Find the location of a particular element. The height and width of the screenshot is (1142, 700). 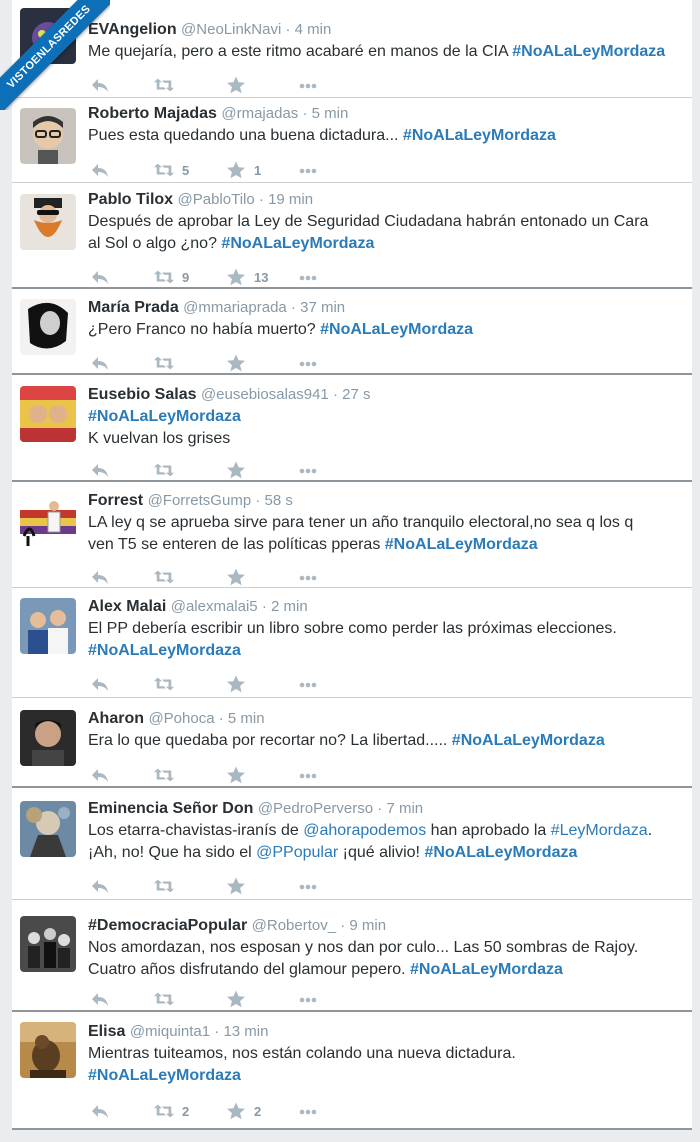

timestamp: 2 min is located at coordinates (289, 606).